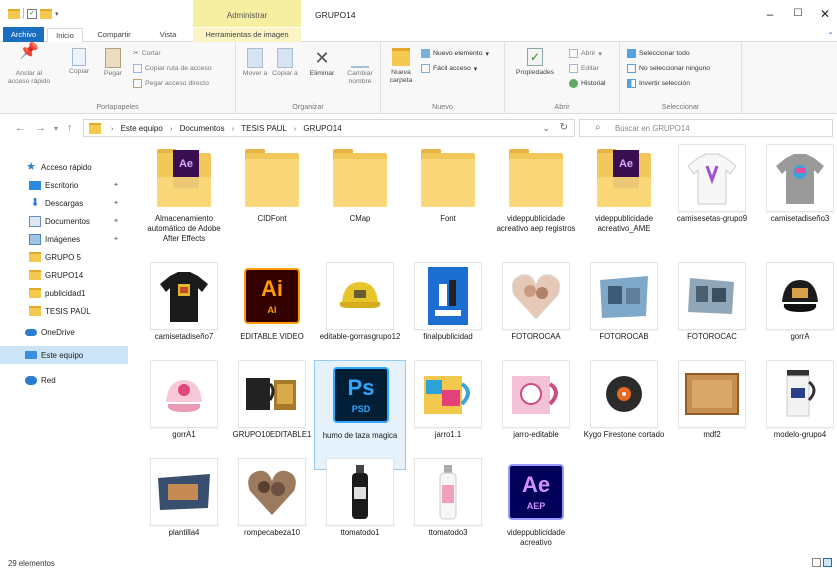 Image resolution: width=837 pixels, height=571 pixels. Describe the element at coordinates (360, 415) in the screenshot. I see `file-item: Ps PSD humo de taza magica` at that location.